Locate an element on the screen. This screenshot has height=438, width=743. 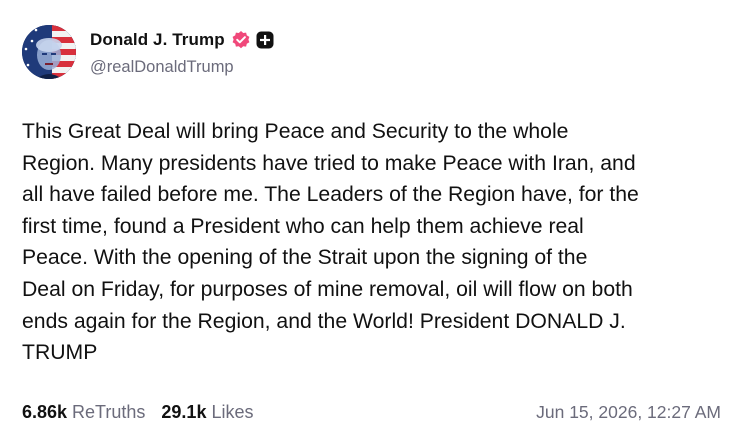
author-names: Donald J. Trump @realDonaldTrump is located at coordinates (182, 52).